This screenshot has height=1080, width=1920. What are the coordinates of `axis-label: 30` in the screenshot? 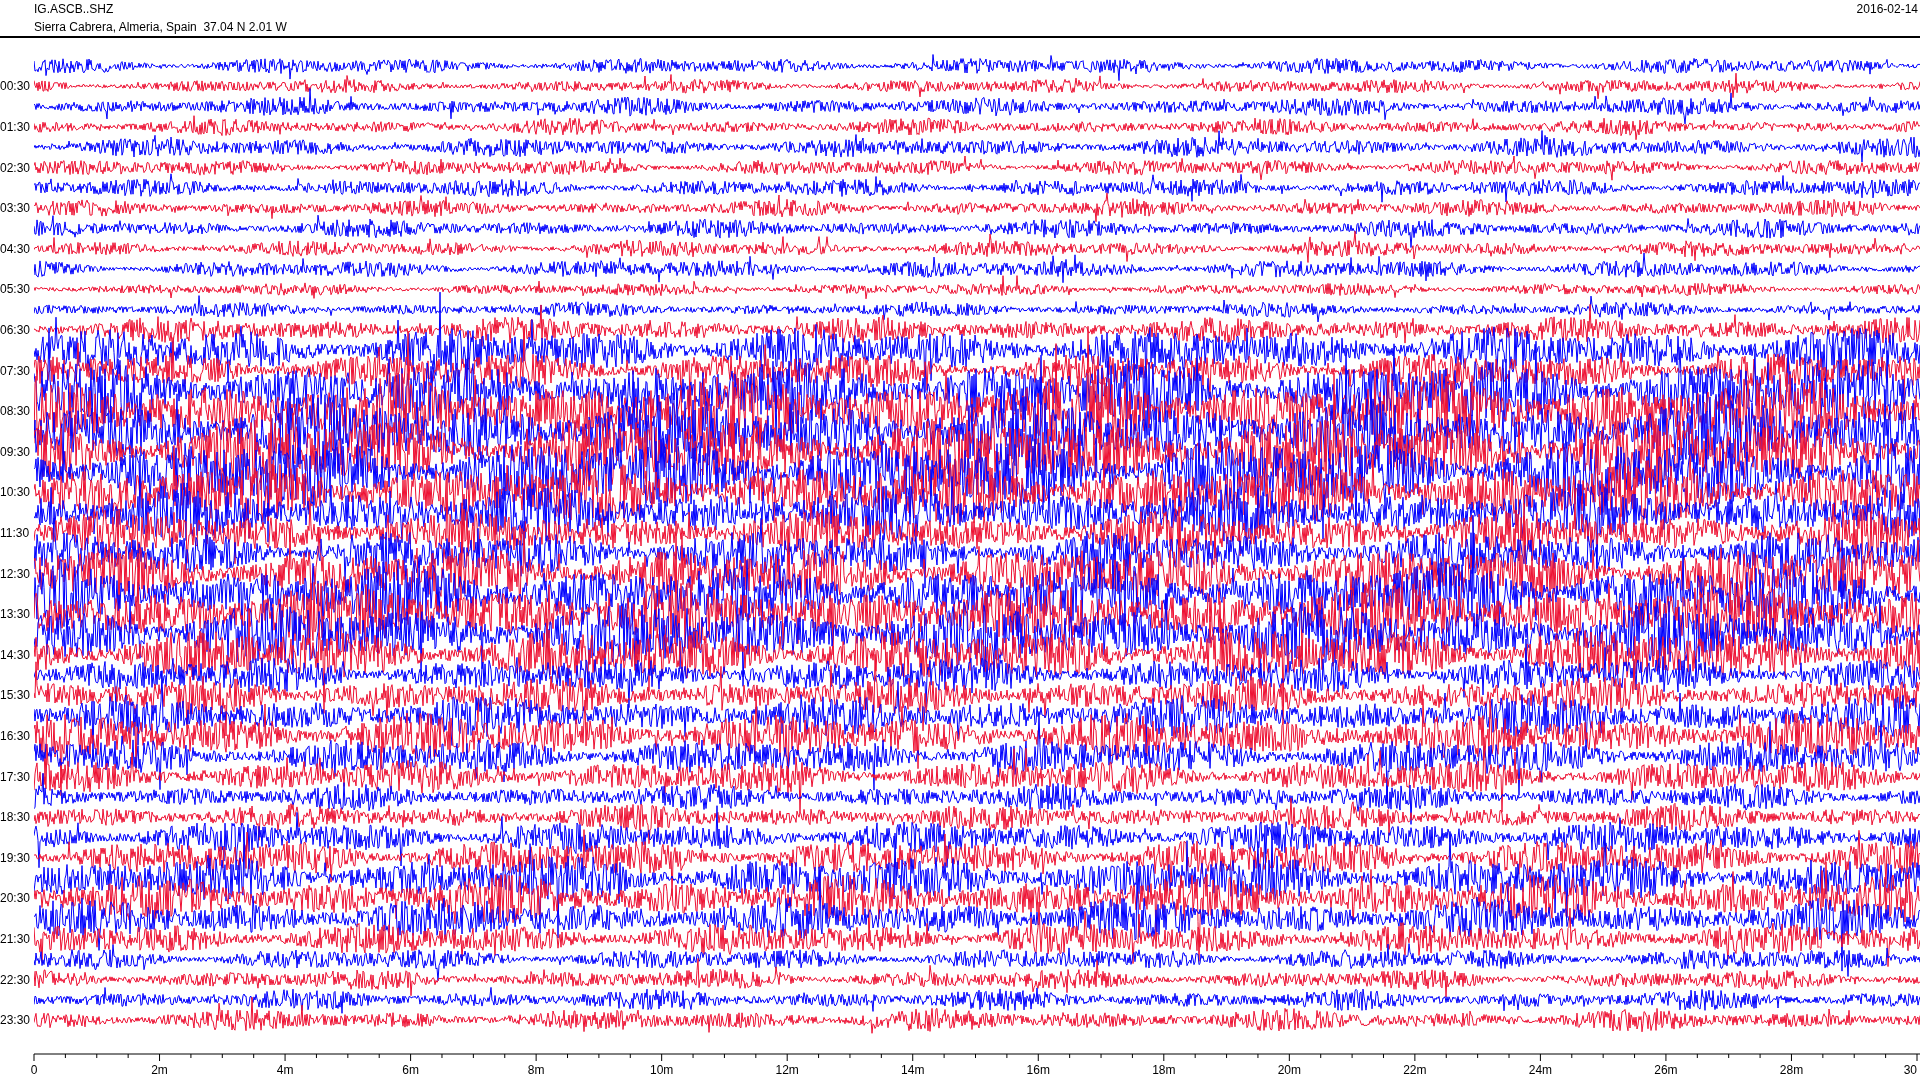 It's located at (1910, 1070).